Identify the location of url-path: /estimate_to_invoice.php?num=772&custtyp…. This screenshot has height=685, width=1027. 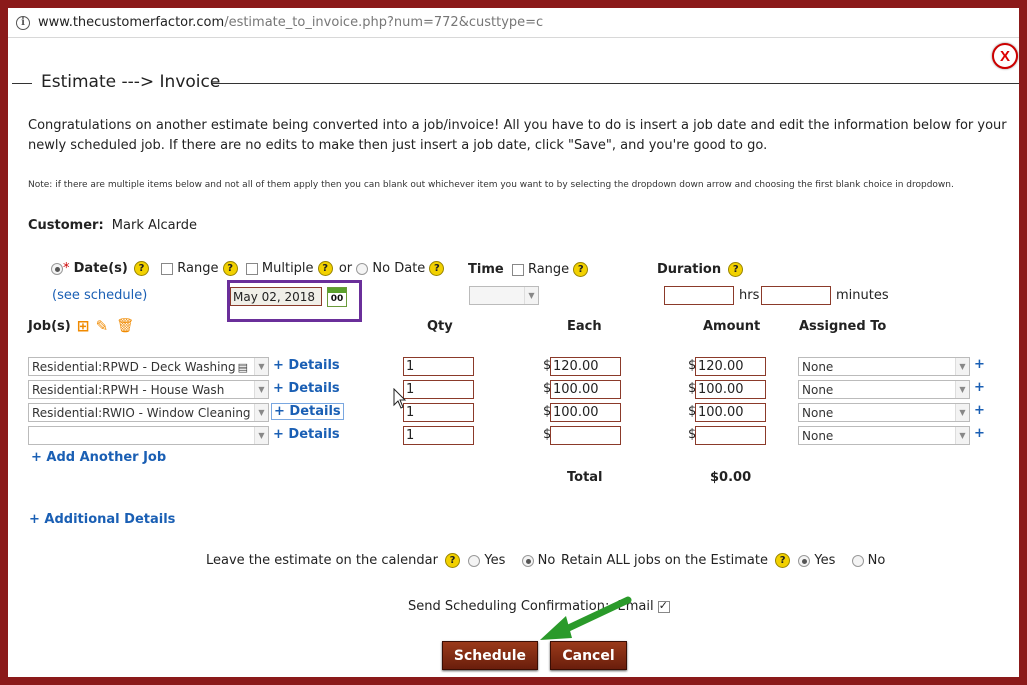
(384, 22).